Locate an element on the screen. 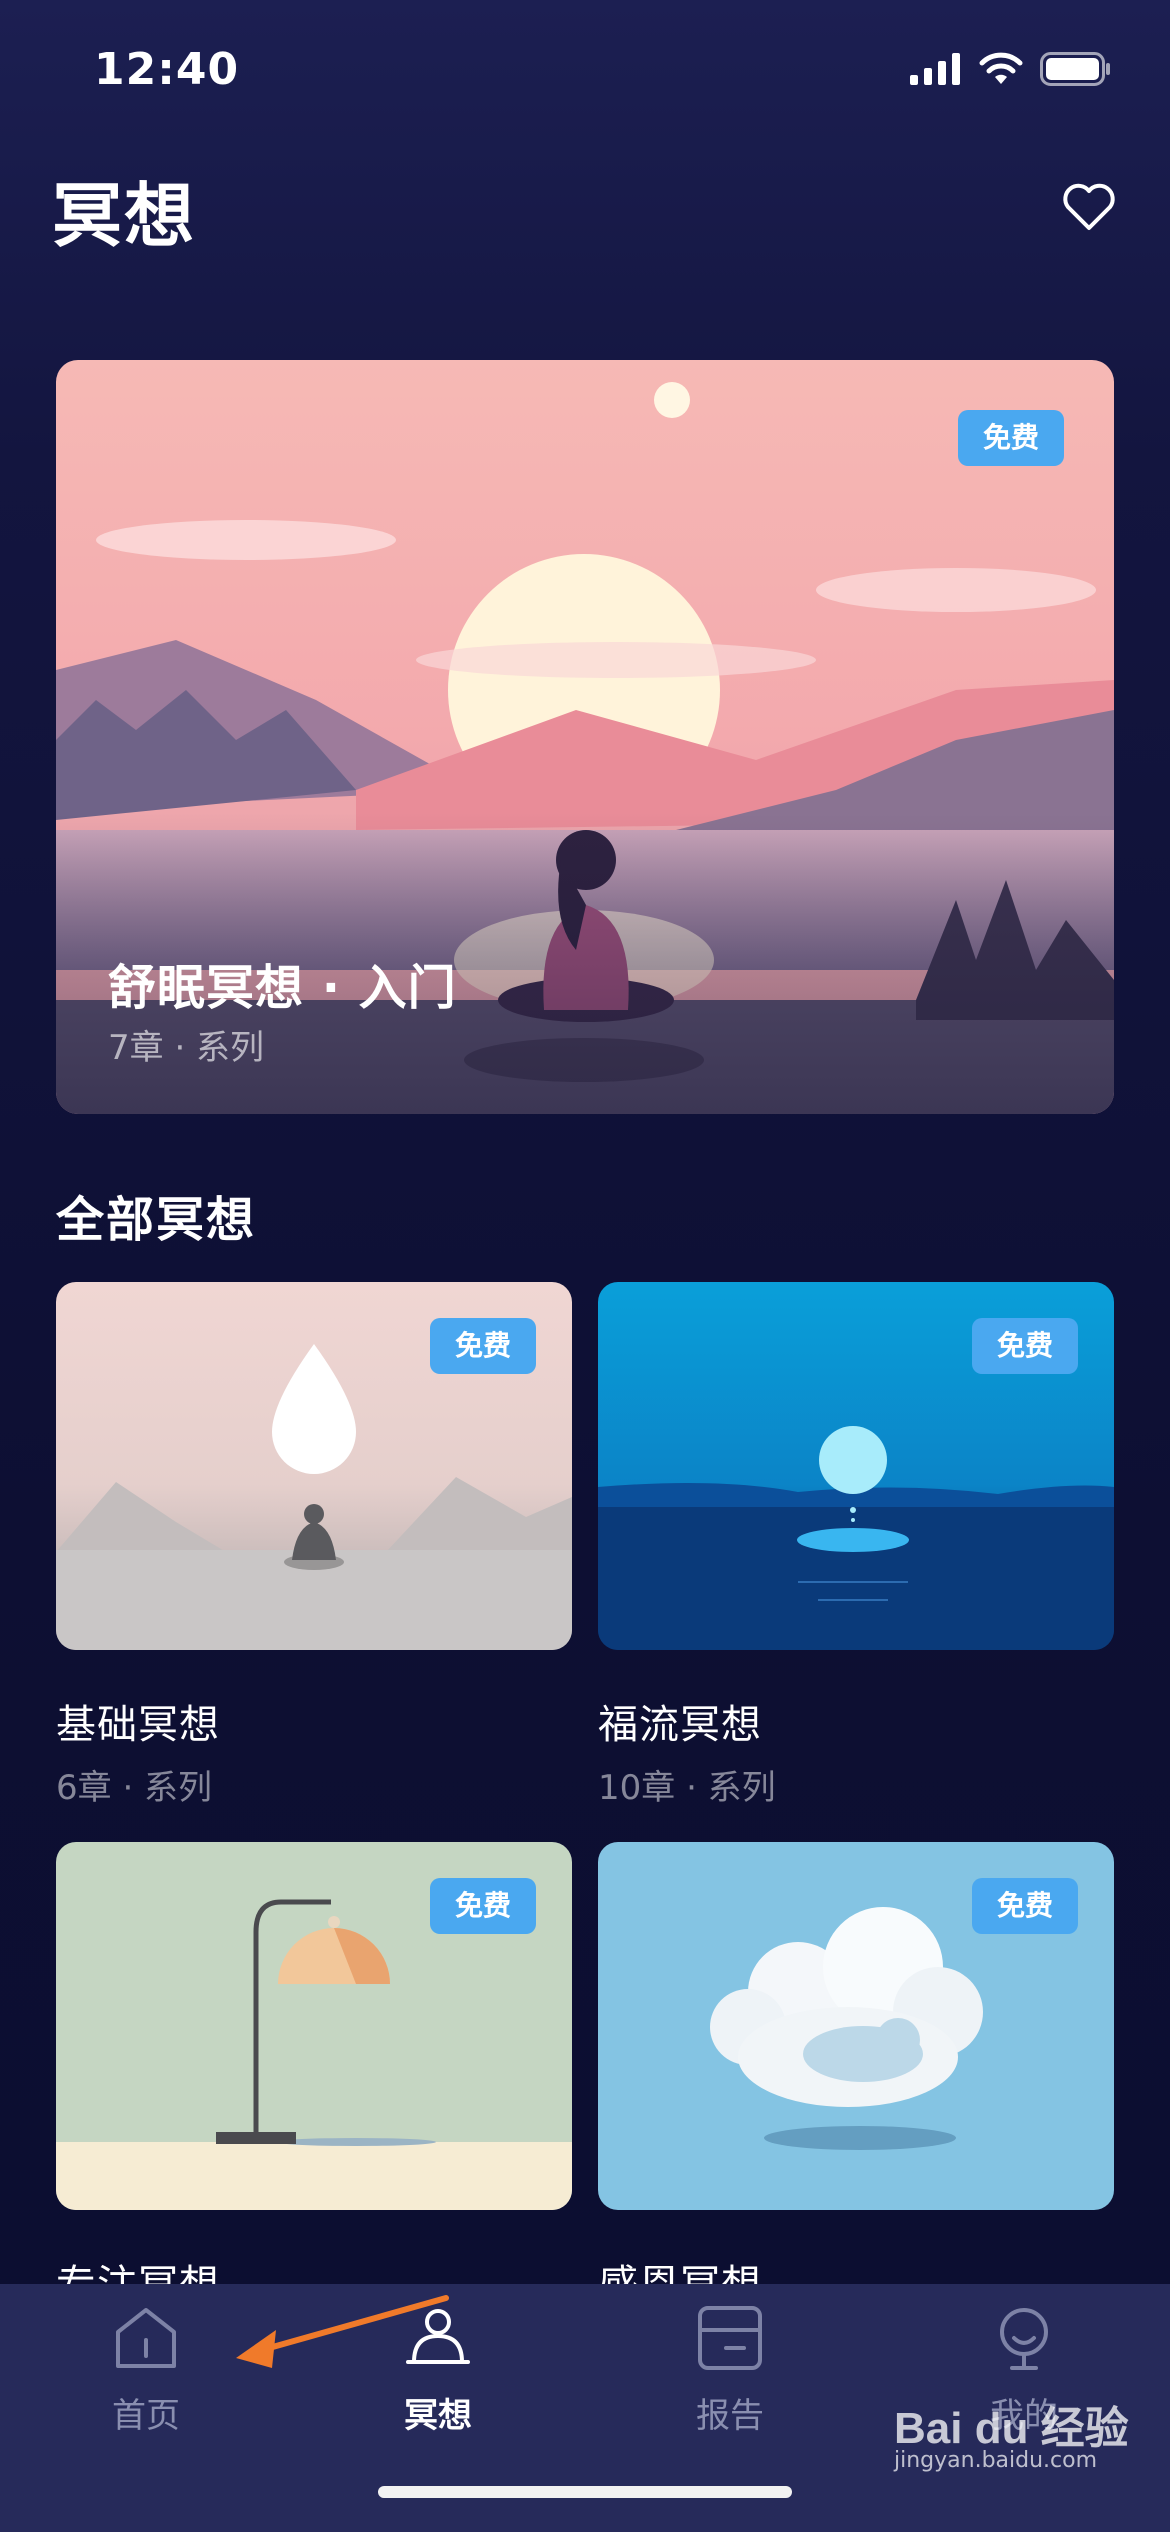  home-indicator is located at coordinates (585, 2492).